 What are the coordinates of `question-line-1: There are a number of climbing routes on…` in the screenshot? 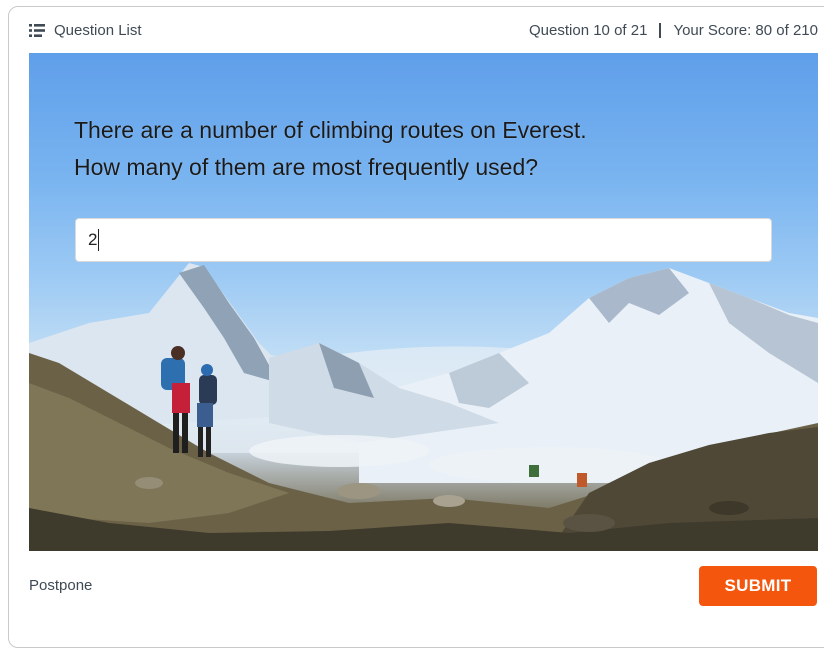 It's located at (330, 130).